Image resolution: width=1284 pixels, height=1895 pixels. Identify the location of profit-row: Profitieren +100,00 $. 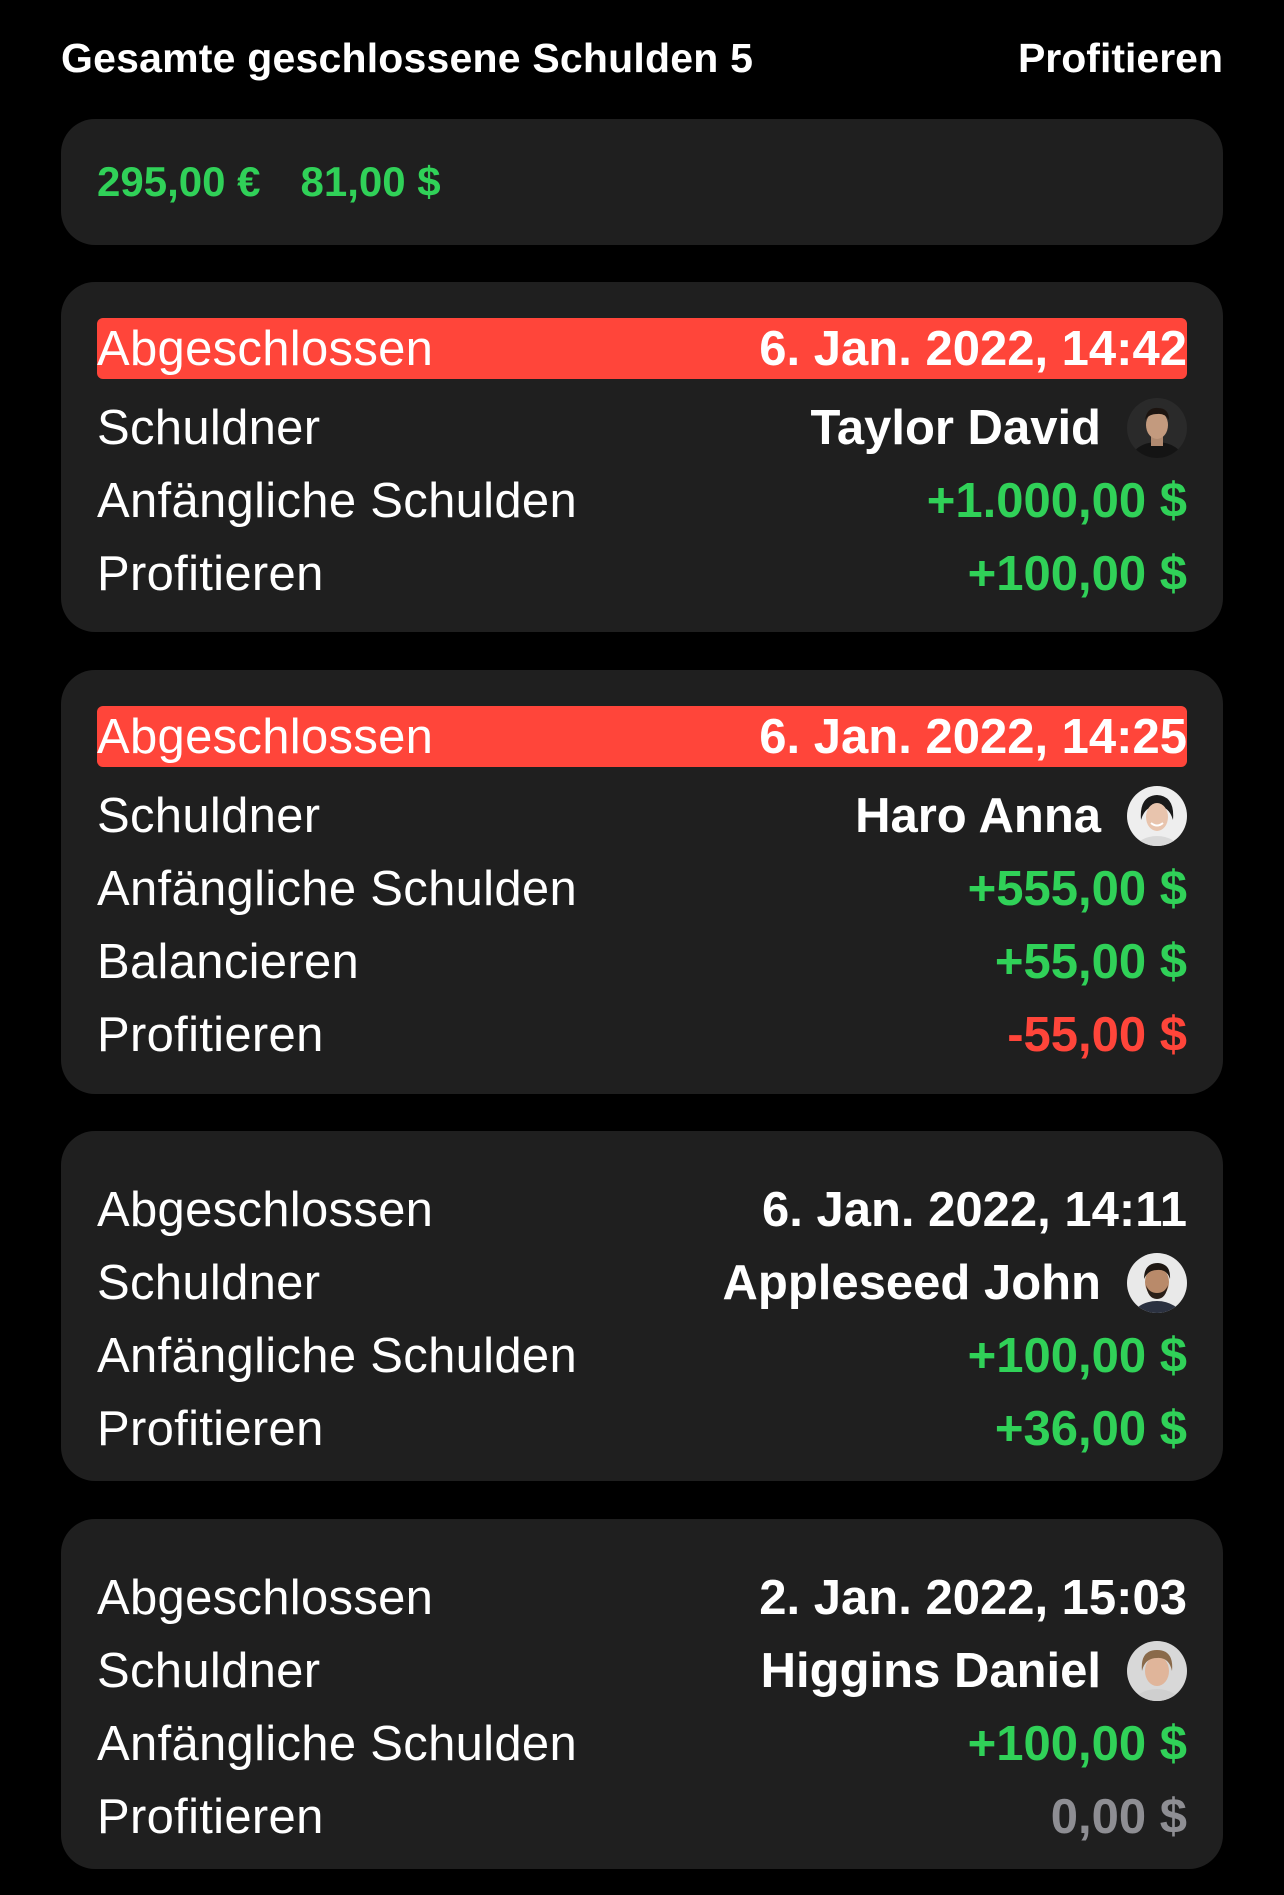
(642, 573).